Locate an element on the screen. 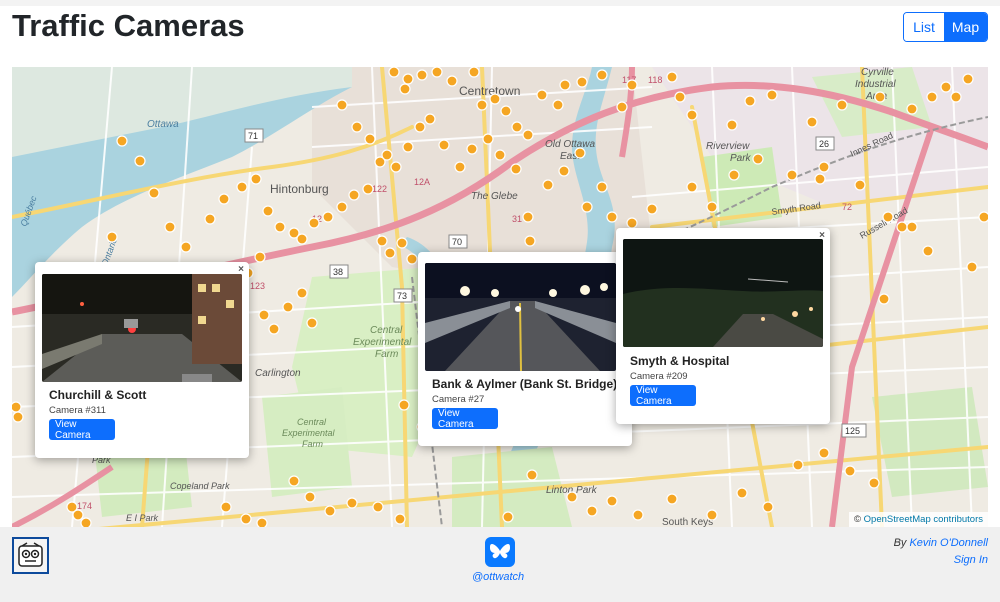 Image resolution: width=1000 pixels, height=602 pixels. butterfly-icon is located at coordinates (500, 552).